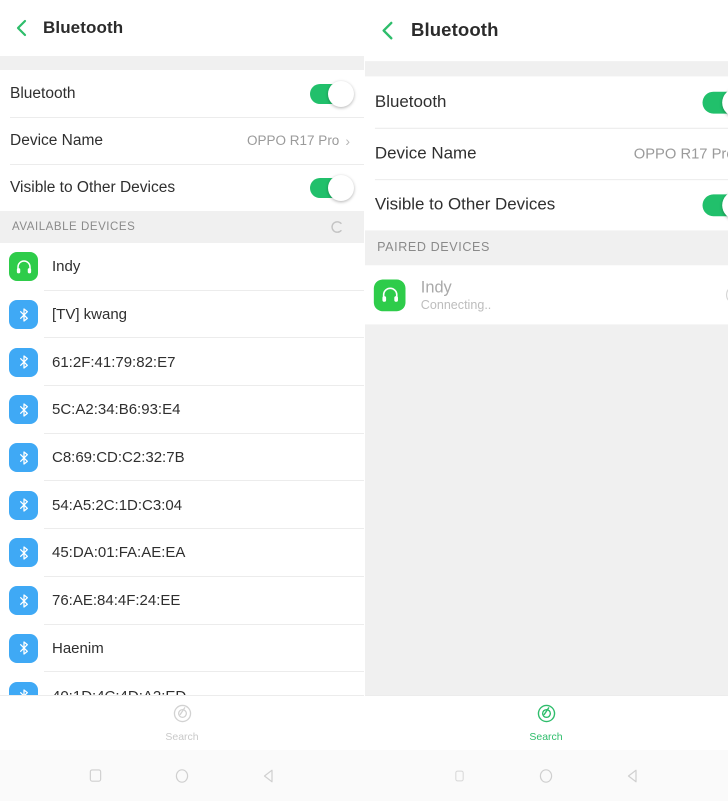  I want to click on android-system-nav, so click(364, 775).